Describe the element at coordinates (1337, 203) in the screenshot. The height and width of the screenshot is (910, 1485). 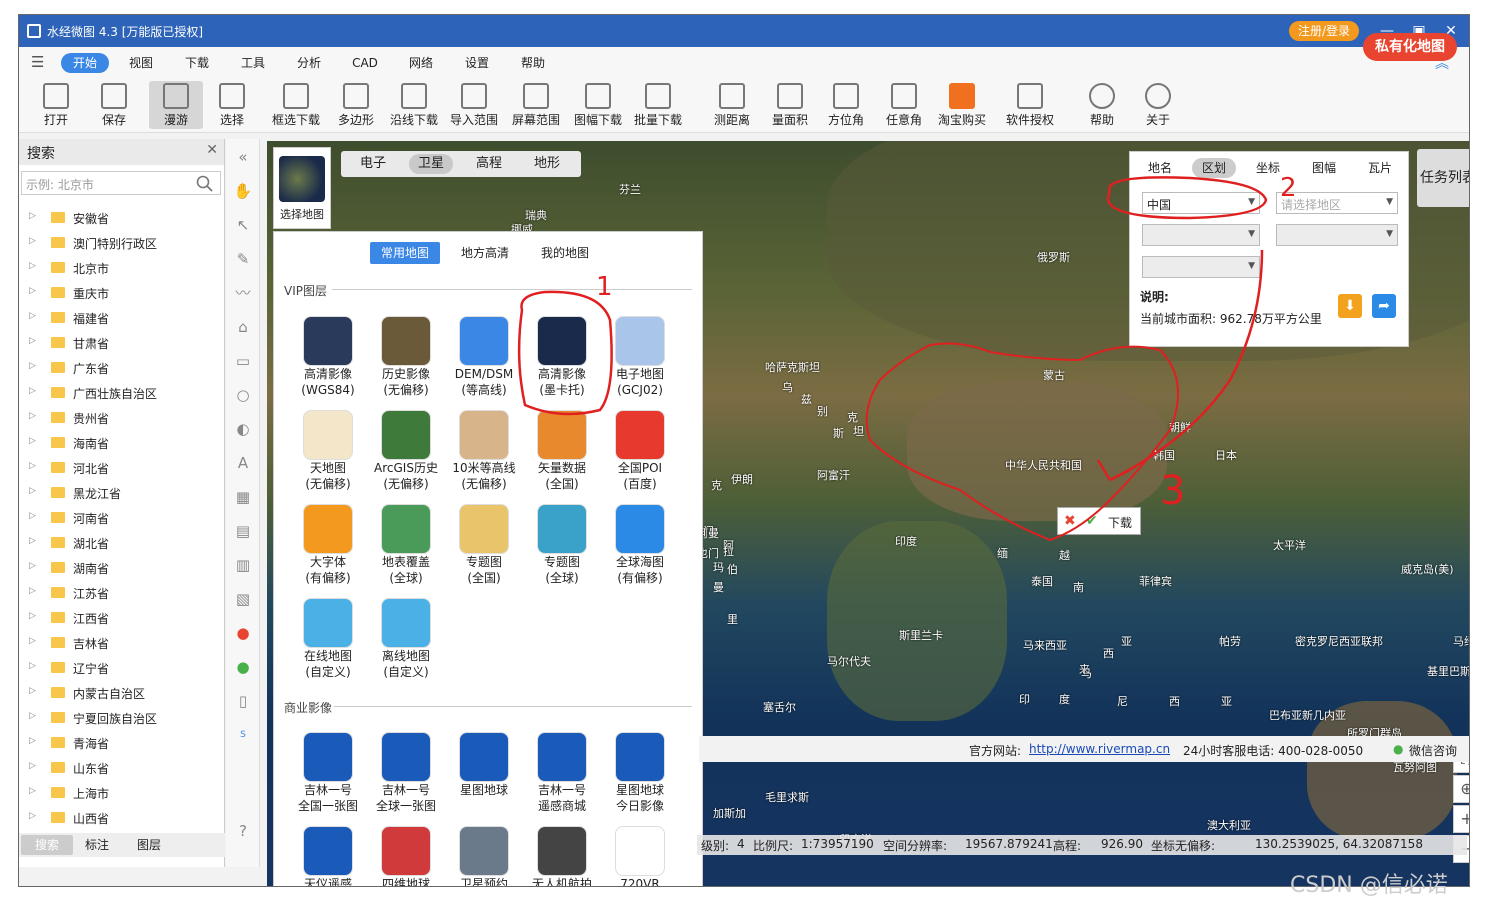
I see `region-select: 请选择地区 ▼` at that location.